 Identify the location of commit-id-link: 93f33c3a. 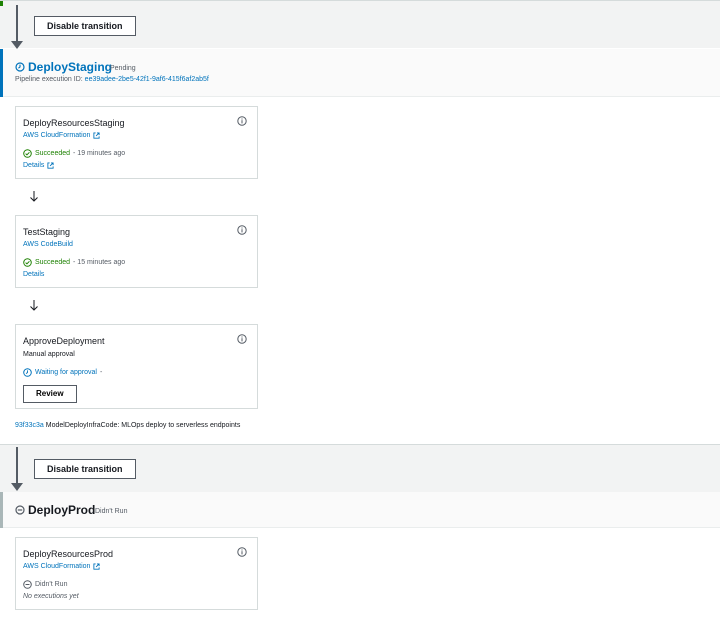
(29, 425).